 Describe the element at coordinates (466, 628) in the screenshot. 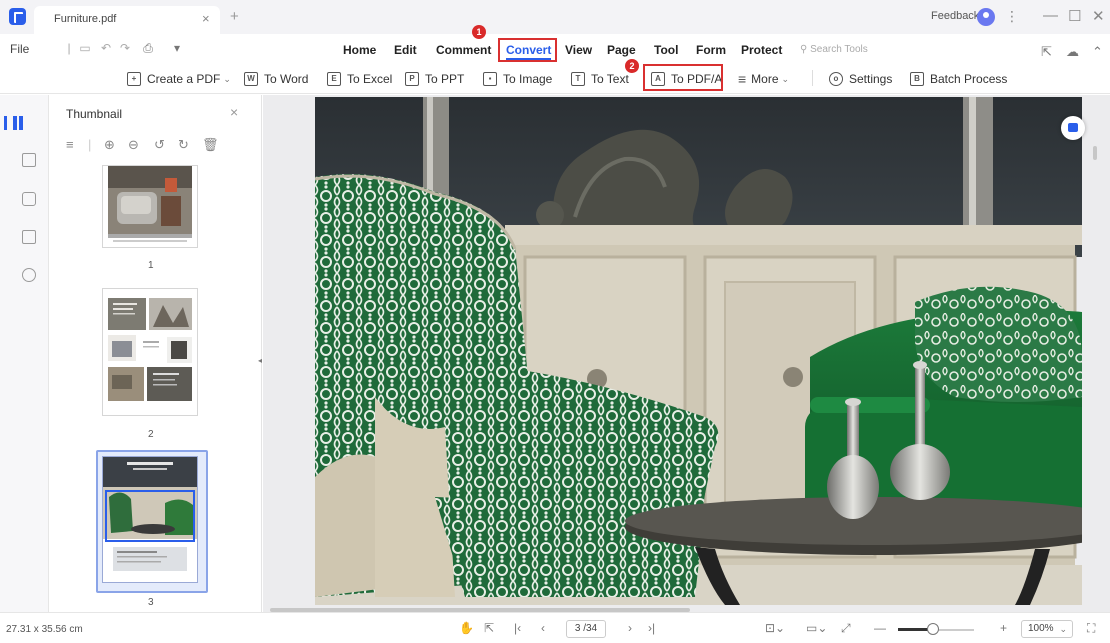

I see `hand-tool-icon: ✋` at that location.